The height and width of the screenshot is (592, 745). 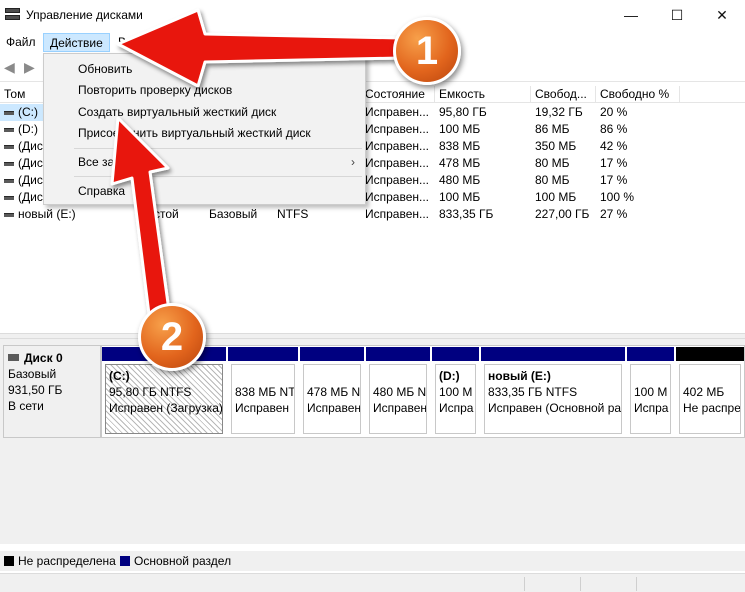 I want to click on title-bar: Управление дисками — ☐ ✕, so click(x=372, y=15).